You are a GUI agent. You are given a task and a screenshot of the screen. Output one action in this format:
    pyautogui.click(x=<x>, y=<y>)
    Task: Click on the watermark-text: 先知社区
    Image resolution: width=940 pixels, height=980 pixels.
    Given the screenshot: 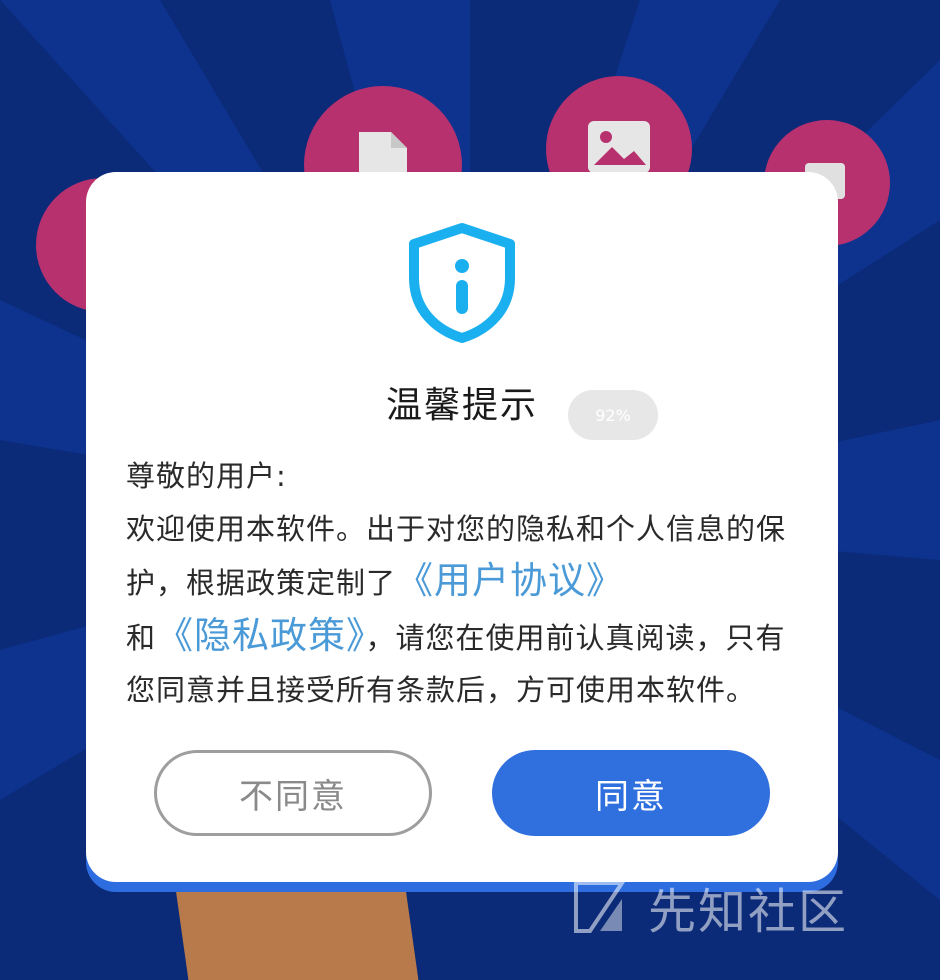 What is the action you would take?
    pyautogui.click(x=748, y=912)
    